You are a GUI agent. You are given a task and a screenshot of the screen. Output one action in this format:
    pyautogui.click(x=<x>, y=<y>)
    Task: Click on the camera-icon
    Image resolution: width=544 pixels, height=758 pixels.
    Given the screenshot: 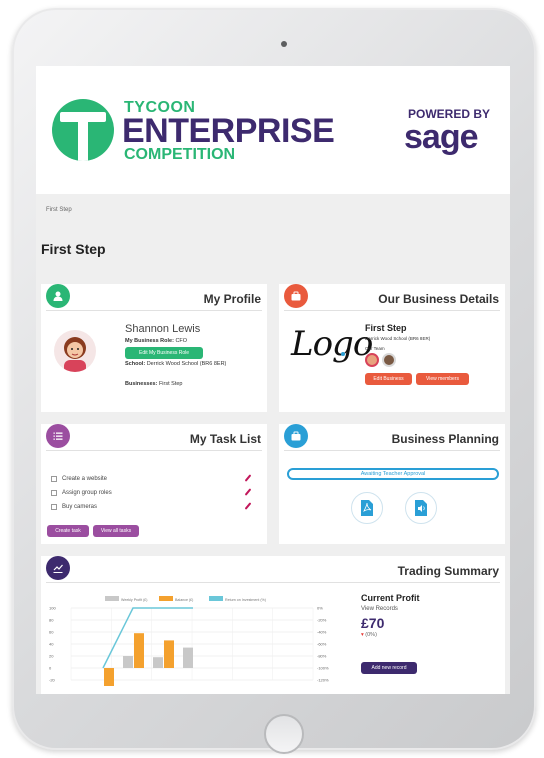 What is the action you would take?
    pyautogui.click(x=284, y=44)
    